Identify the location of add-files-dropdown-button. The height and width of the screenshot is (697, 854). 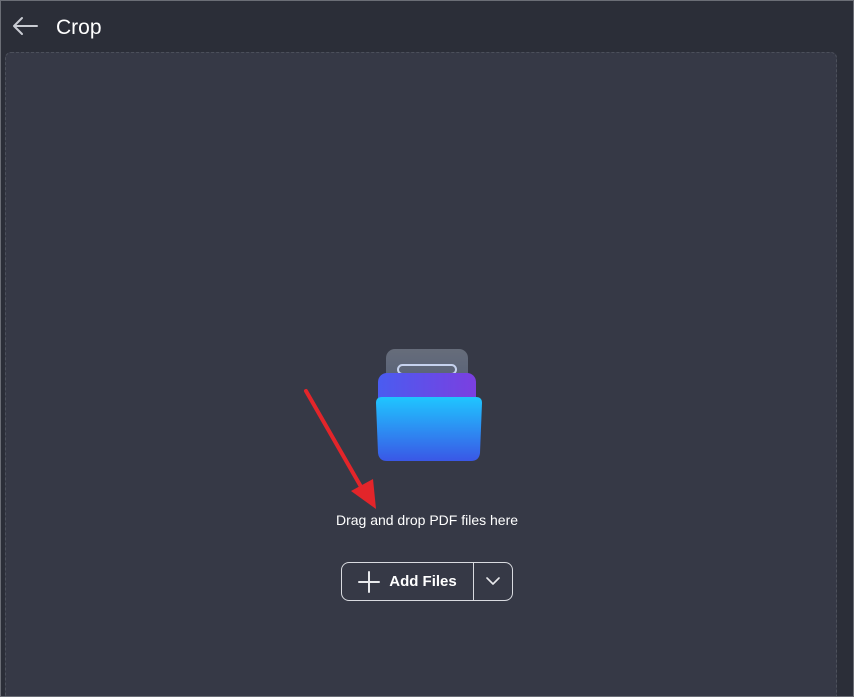
(493, 581).